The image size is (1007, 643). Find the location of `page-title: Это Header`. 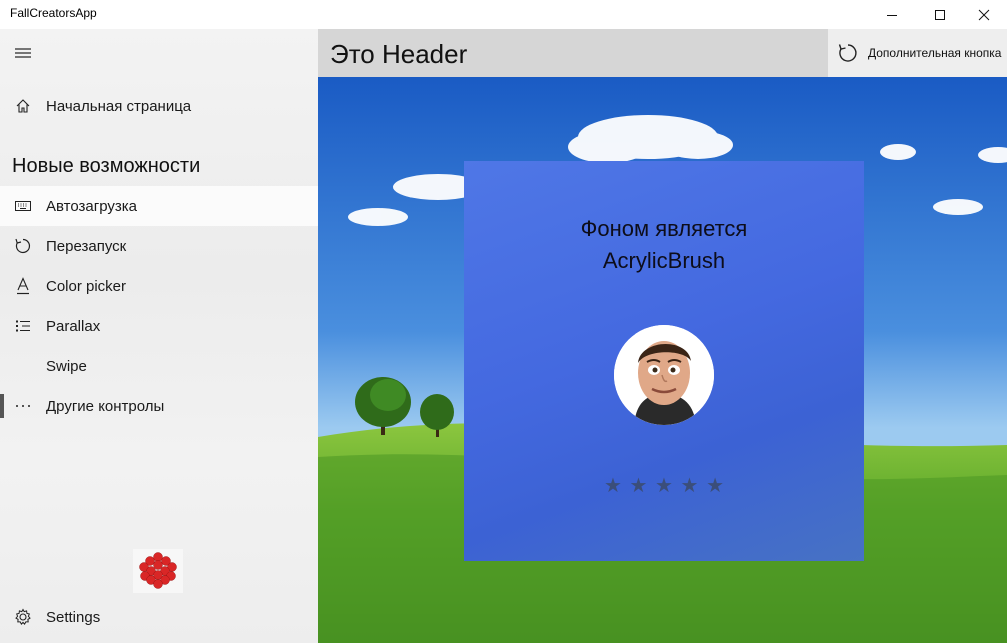

page-title: Это Header is located at coordinates (399, 54).